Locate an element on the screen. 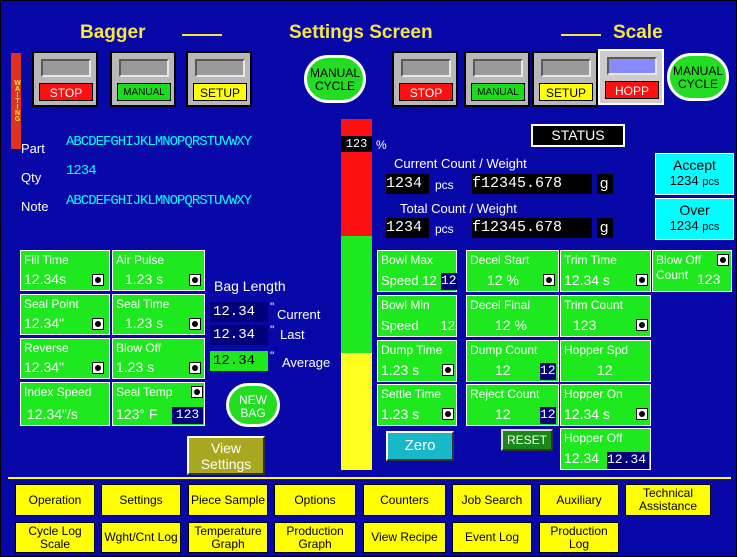 This screenshot has width=737, height=557. new-bag-button: NEW BAG is located at coordinates (253, 405).